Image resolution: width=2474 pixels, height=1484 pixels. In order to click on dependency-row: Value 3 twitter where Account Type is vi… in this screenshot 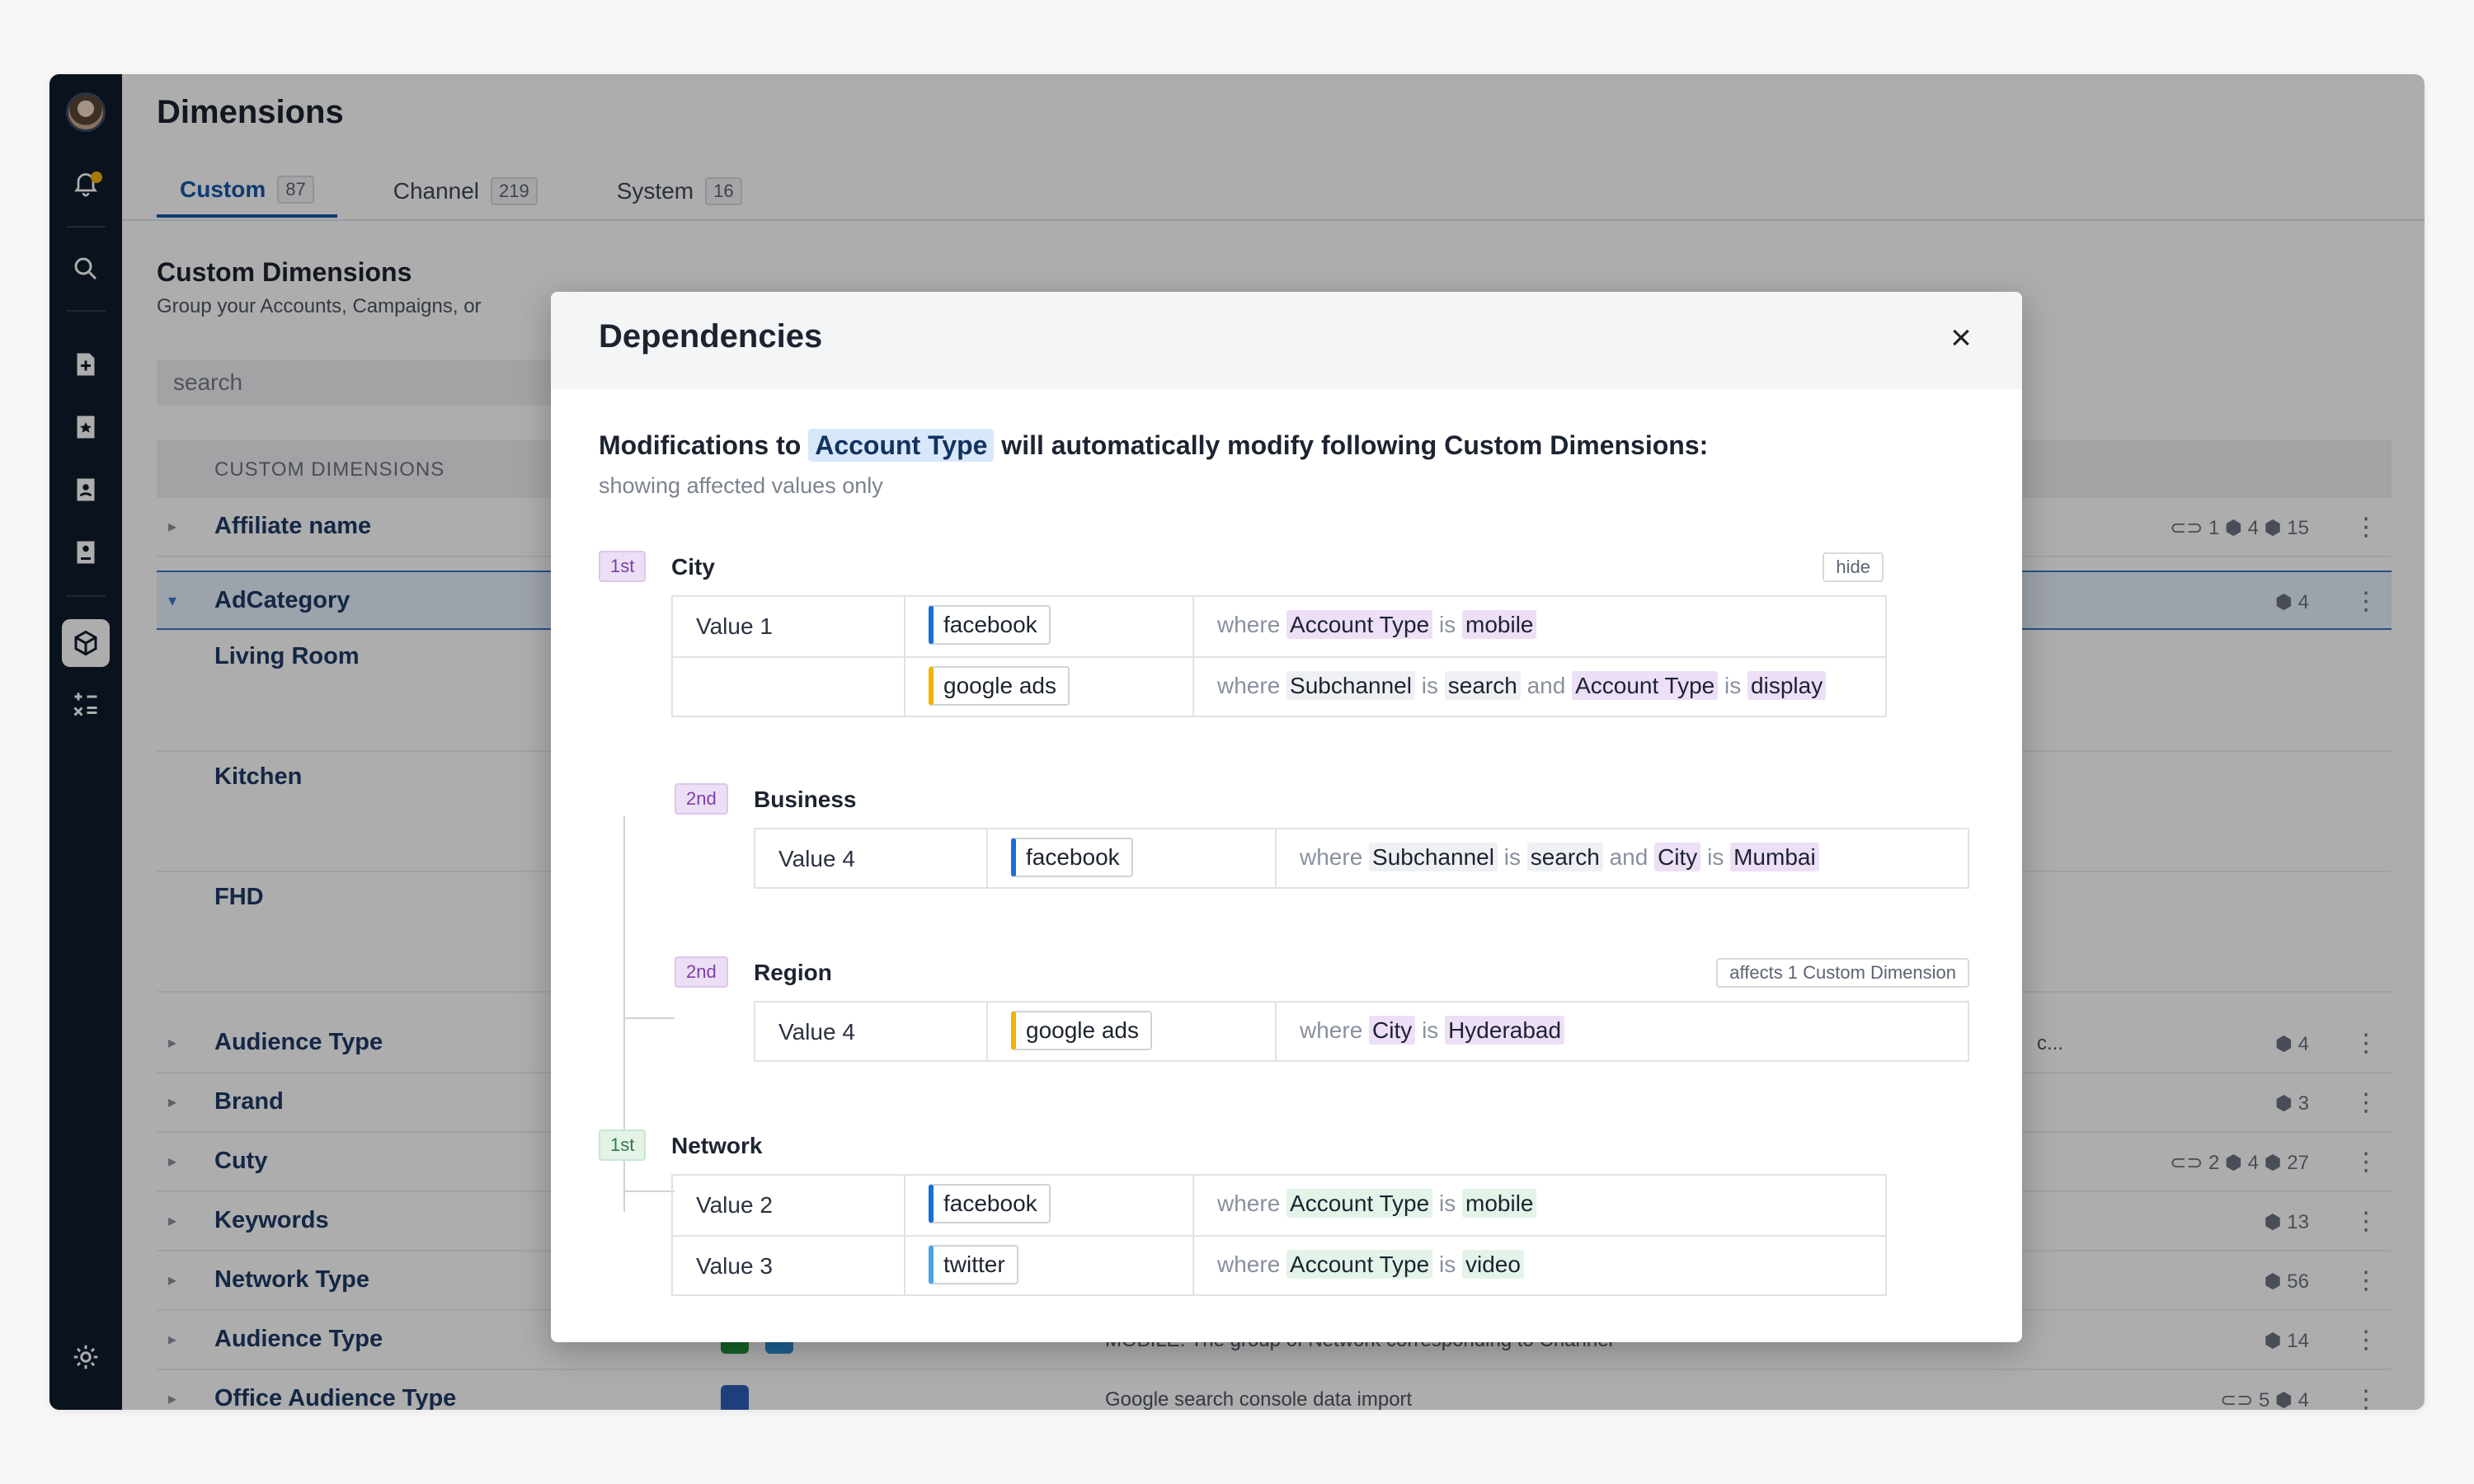, I will do `click(1279, 1264)`.